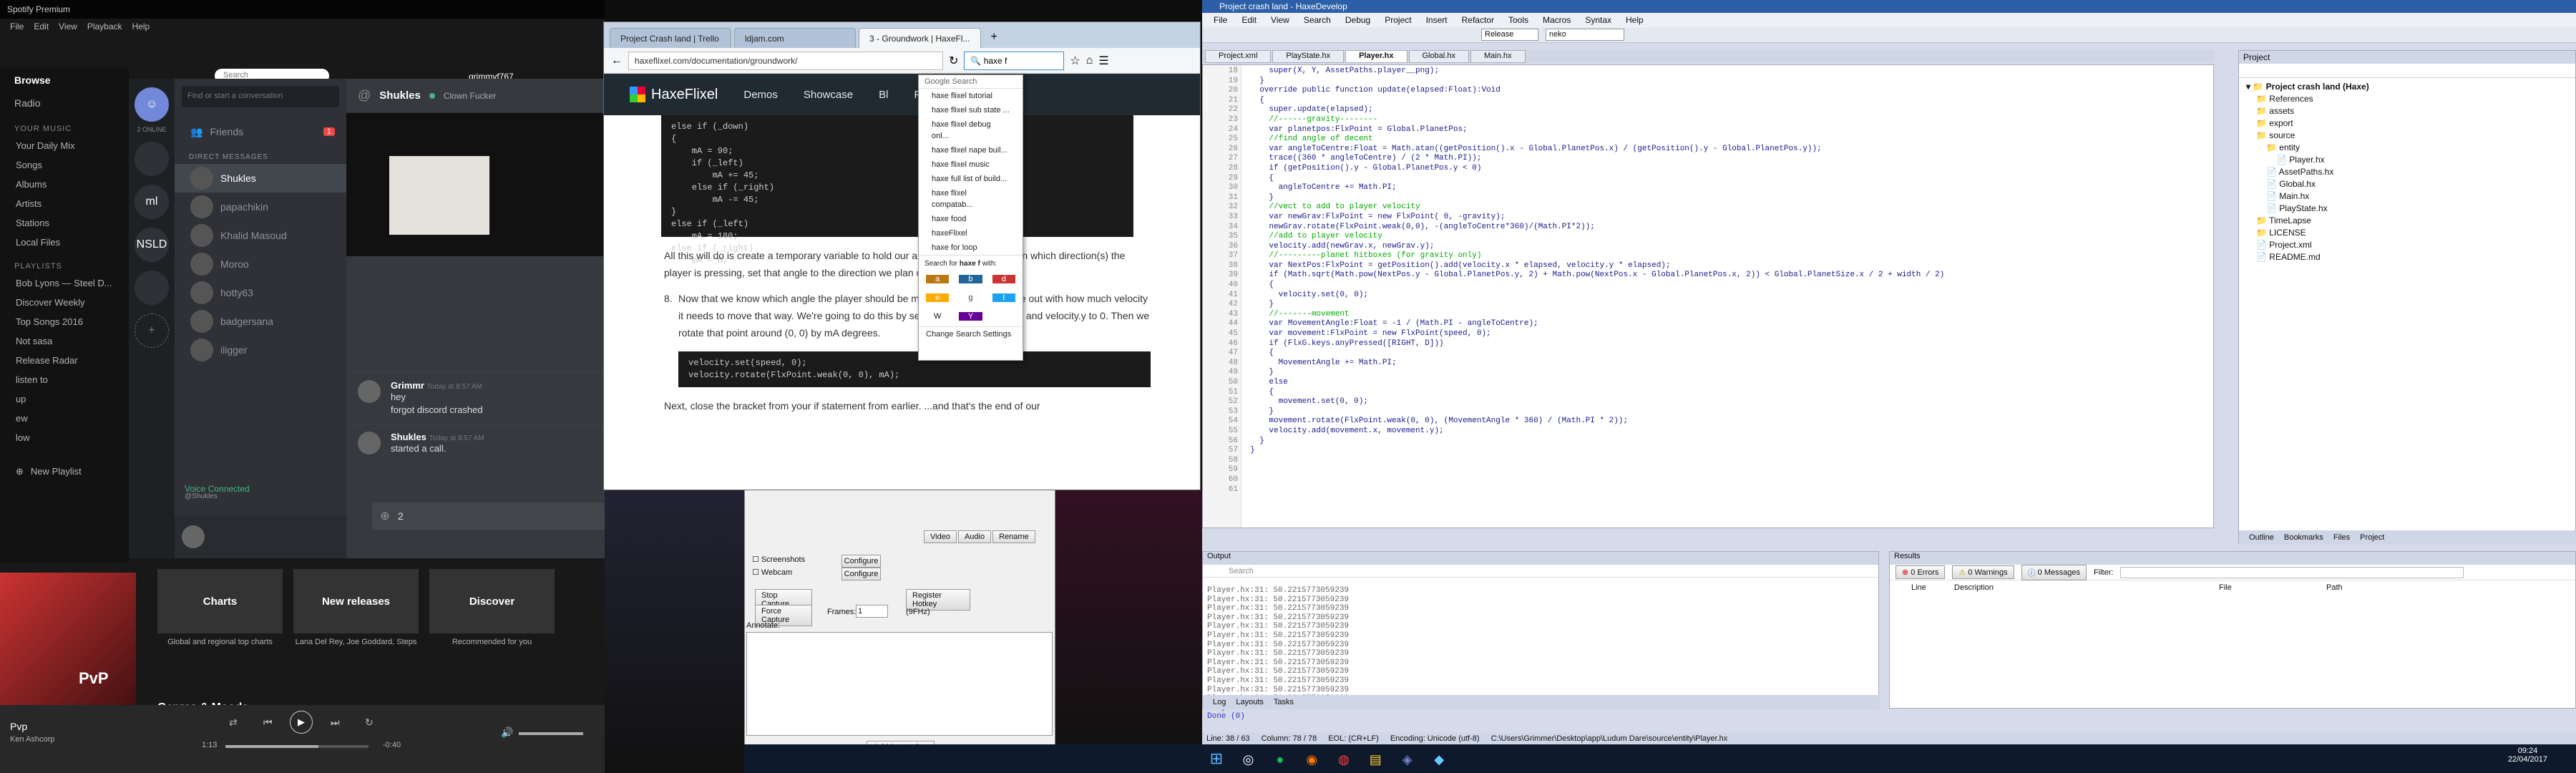 The width and height of the screenshot is (2576, 773). I want to click on results-column-header: Line, so click(1932, 587).